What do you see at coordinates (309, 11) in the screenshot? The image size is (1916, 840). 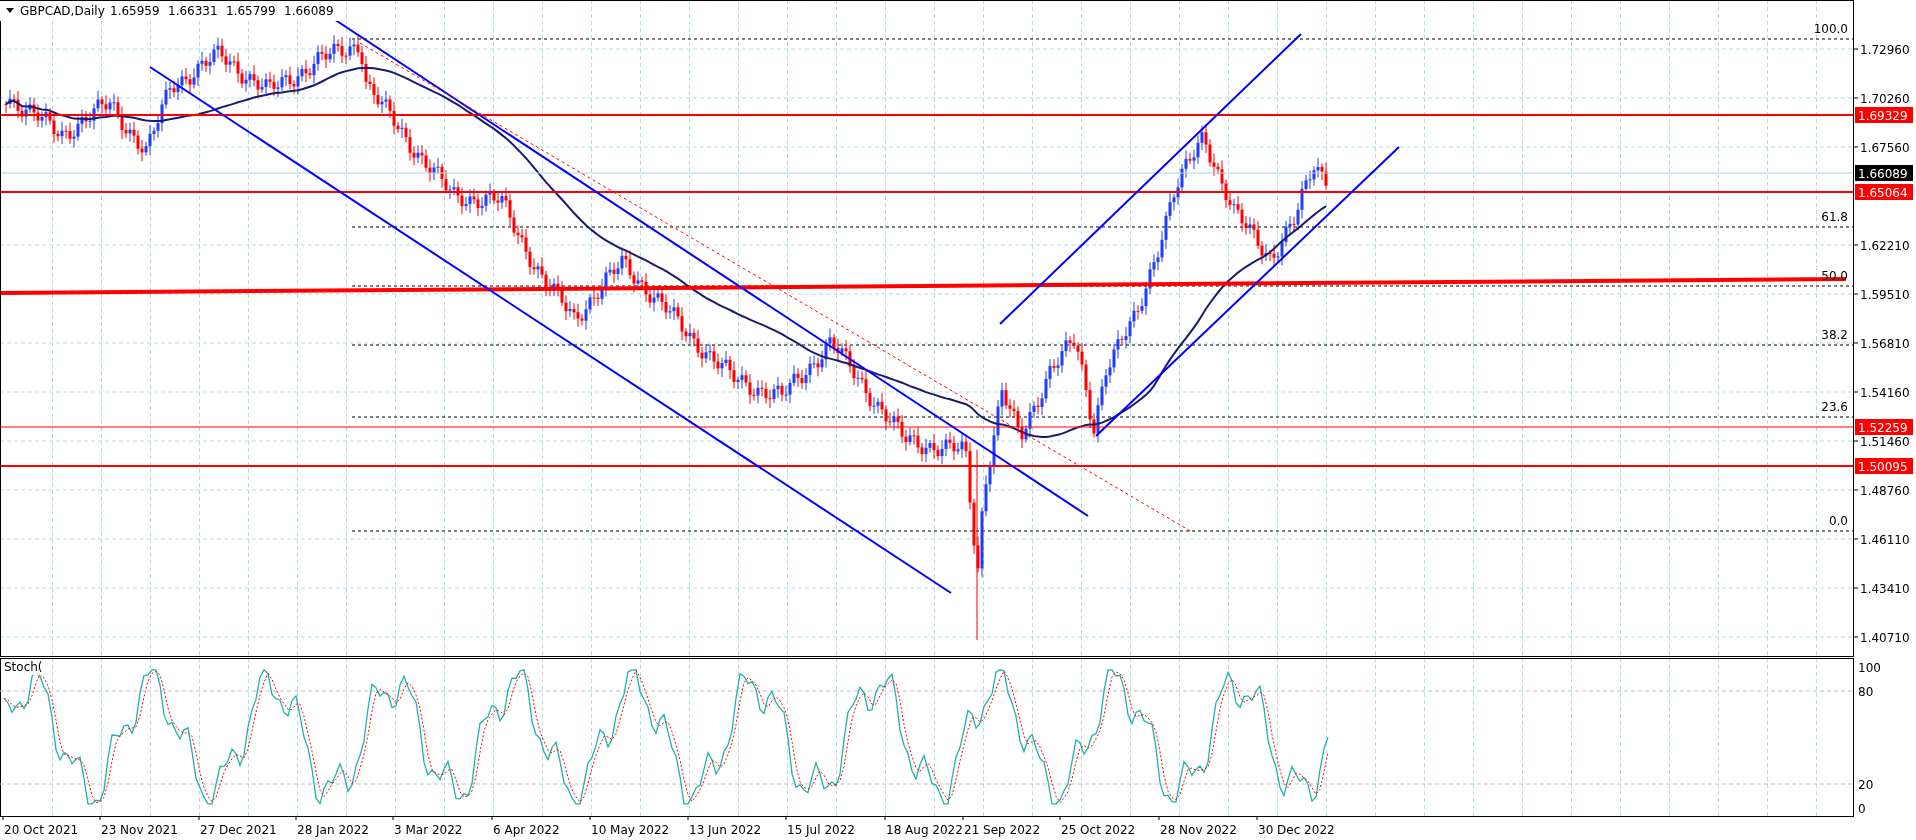 I see `quote-value: 1.66089` at bounding box center [309, 11].